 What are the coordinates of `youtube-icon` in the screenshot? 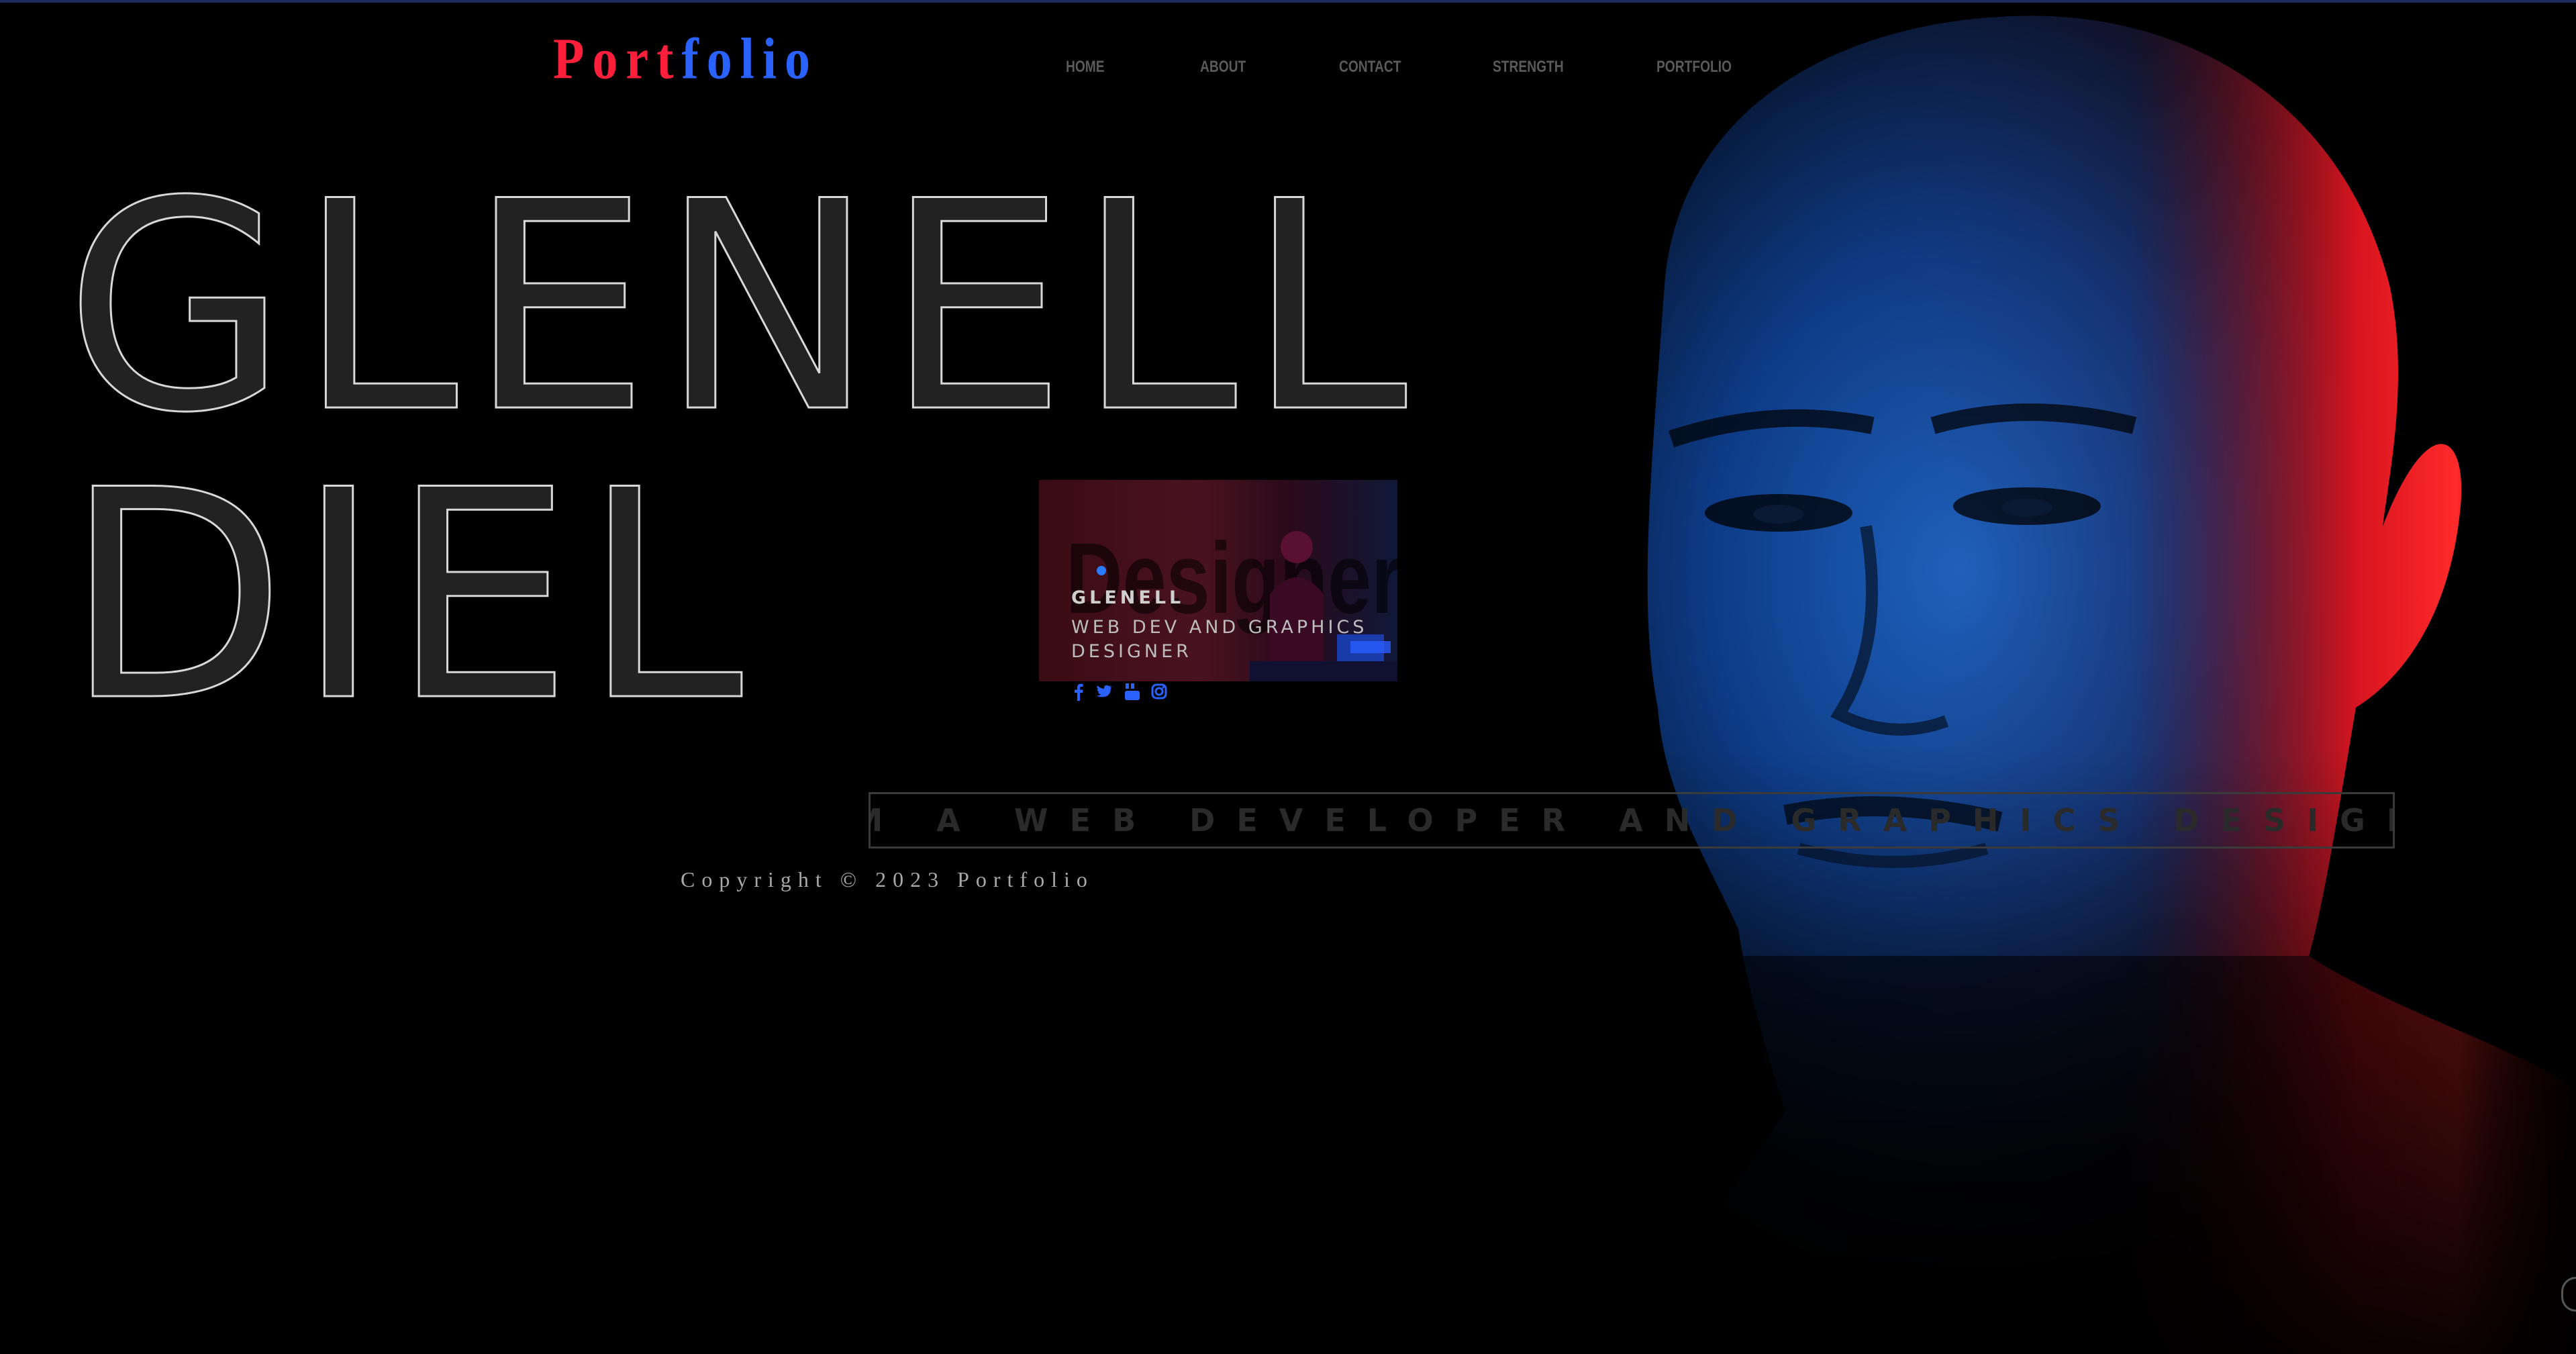 It's located at (1132, 691).